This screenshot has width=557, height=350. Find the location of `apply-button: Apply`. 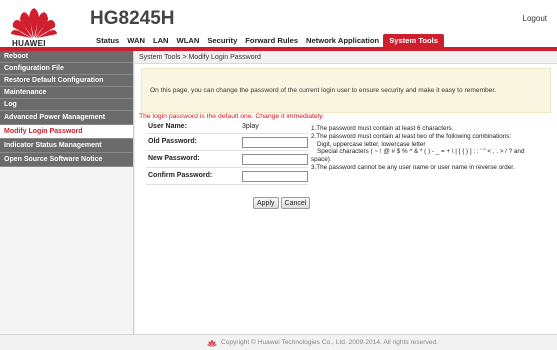

apply-button: Apply is located at coordinates (266, 203).